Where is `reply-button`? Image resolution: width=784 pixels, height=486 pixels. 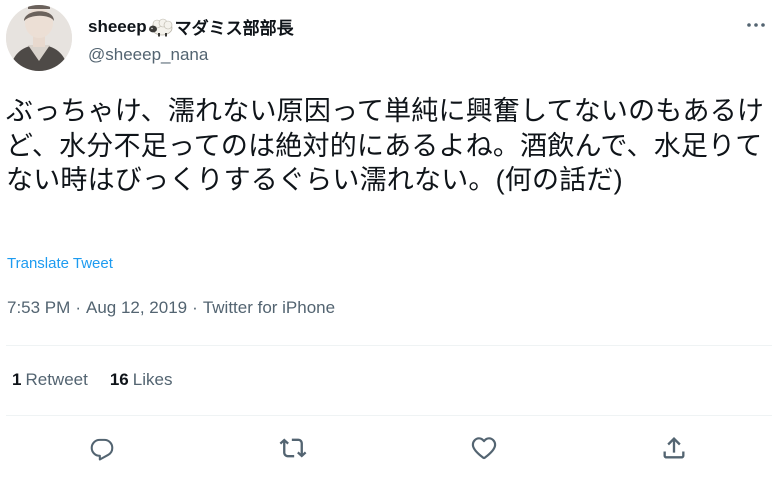 reply-button is located at coordinates (102, 448).